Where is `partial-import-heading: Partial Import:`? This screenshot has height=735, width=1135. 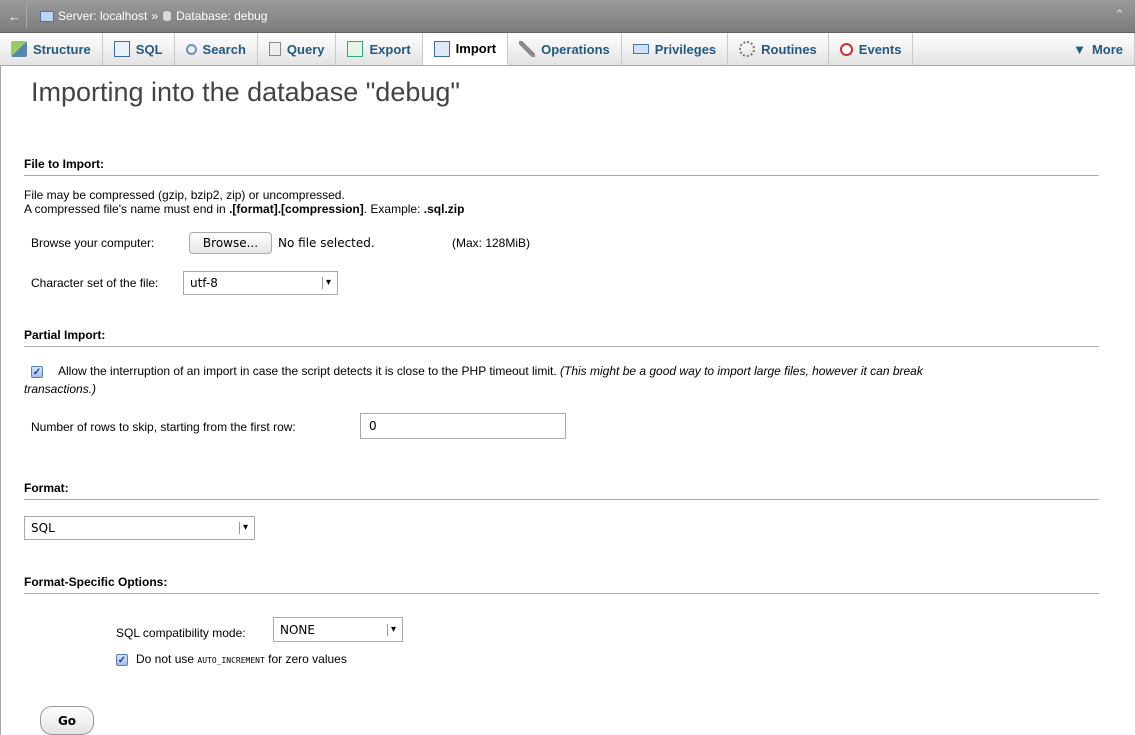
partial-import-heading: Partial Import: is located at coordinates (561, 337).